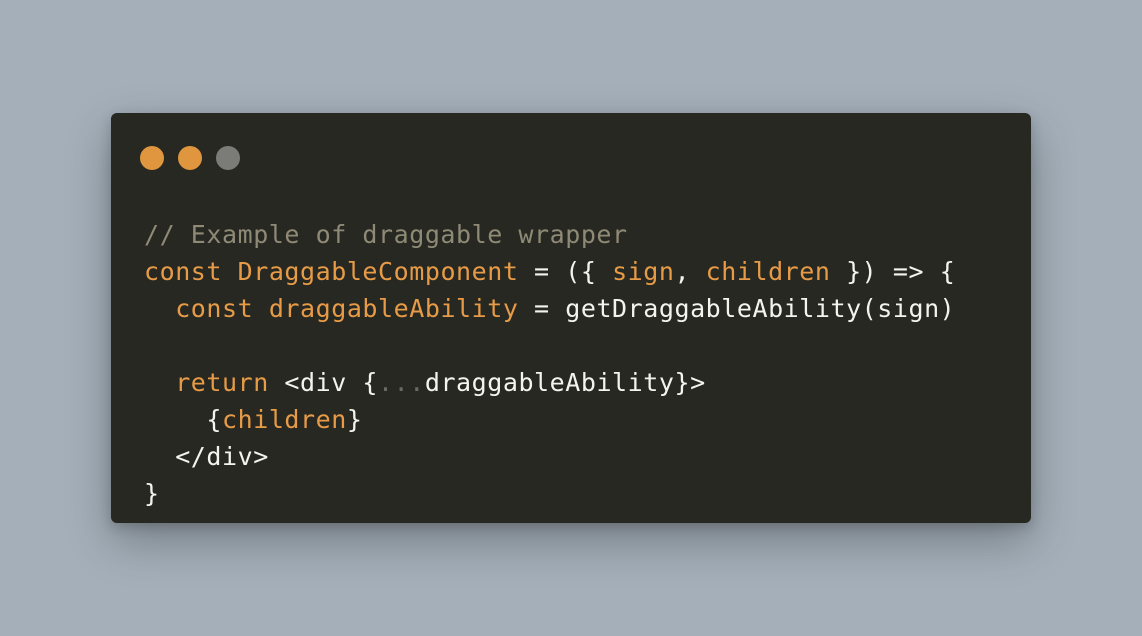  Describe the element at coordinates (222, 382) in the screenshot. I see `code-token-keyword: return` at that location.